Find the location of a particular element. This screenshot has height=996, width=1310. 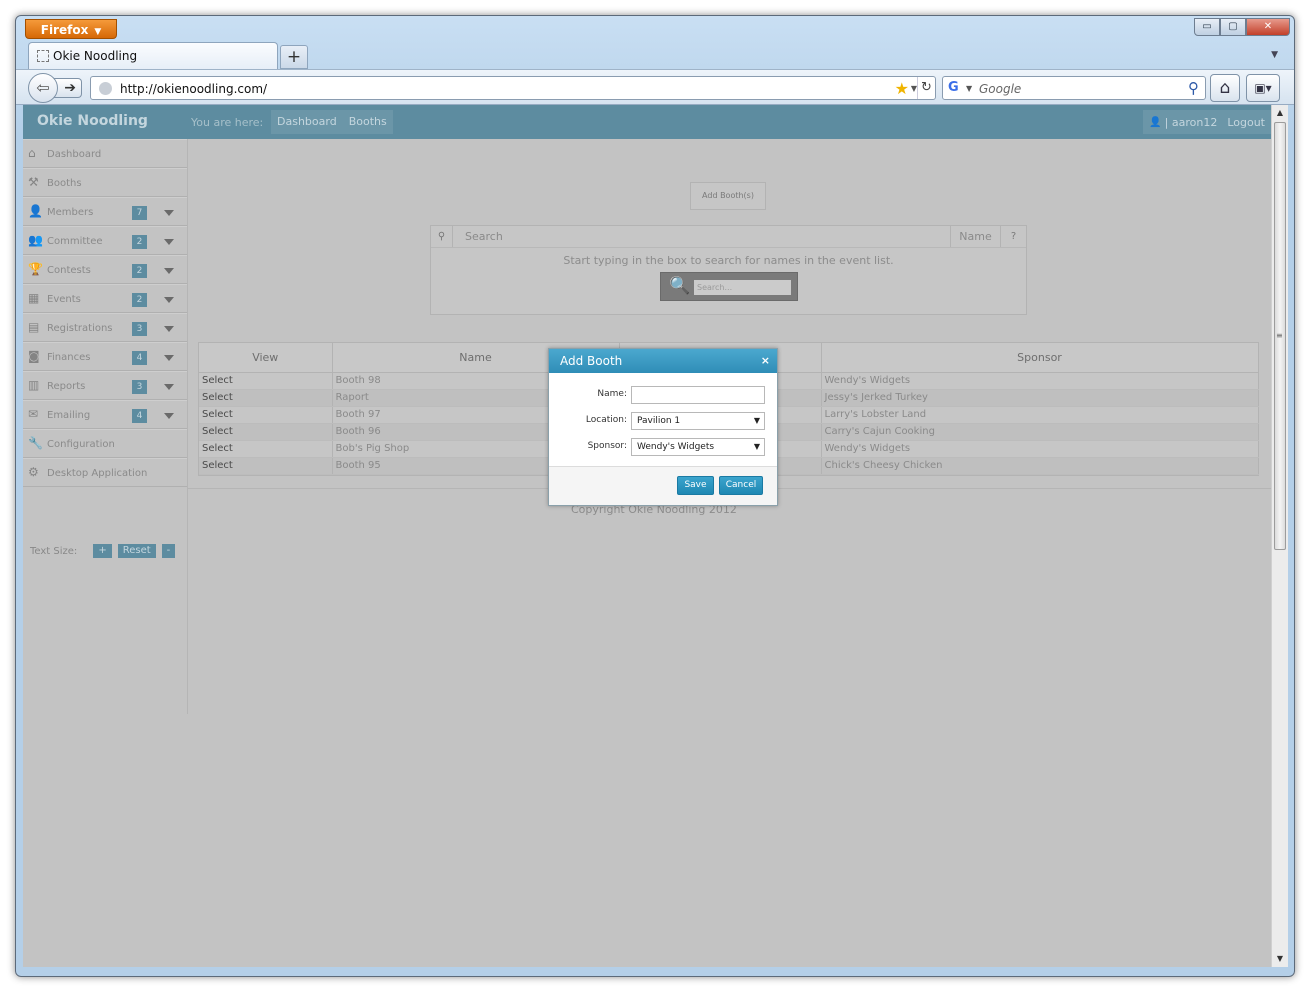

engine-dropdown-icon: ▼ is located at coordinates (969, 88).